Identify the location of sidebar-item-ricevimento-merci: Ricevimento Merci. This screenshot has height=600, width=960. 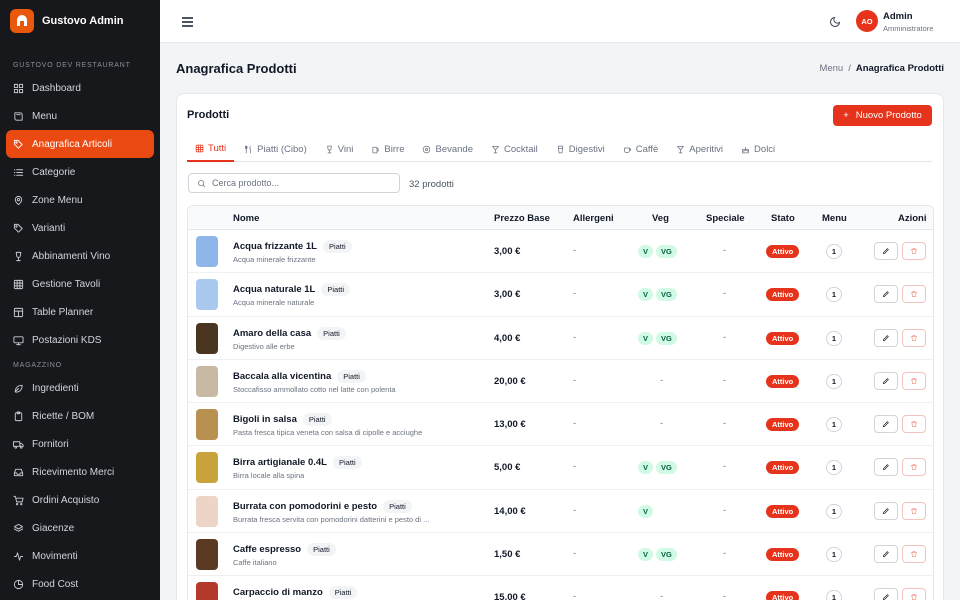
(80, 472).